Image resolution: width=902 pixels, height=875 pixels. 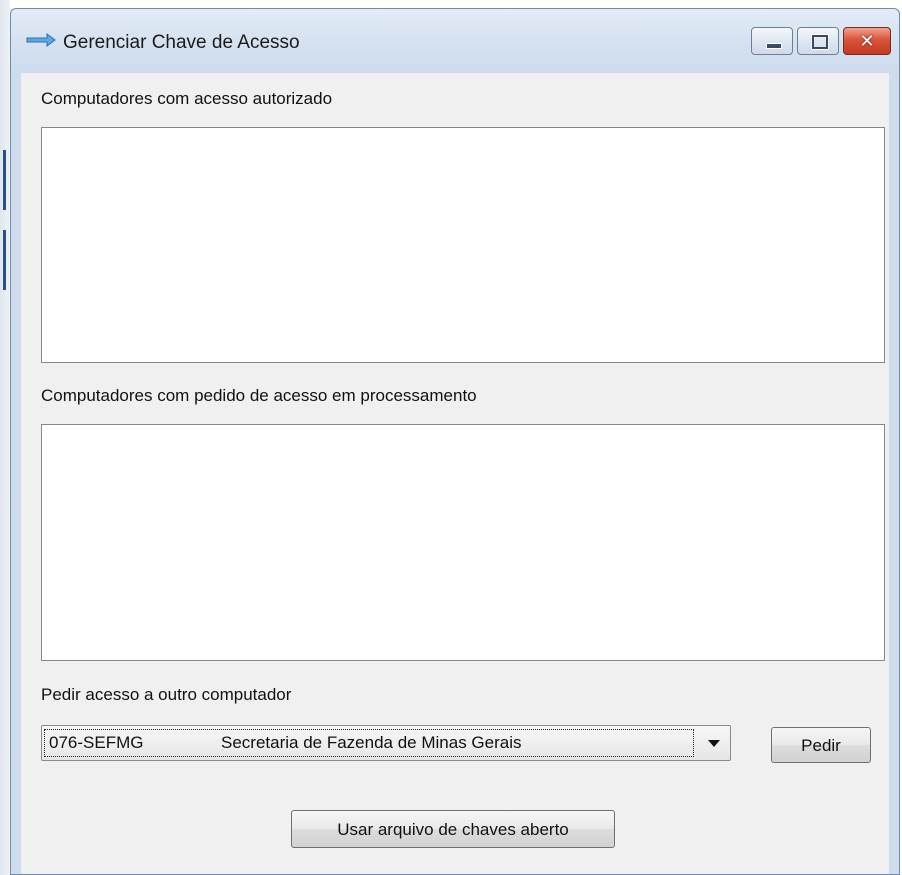 I want to click on close-button: ✕, so click(x=867, y=41).